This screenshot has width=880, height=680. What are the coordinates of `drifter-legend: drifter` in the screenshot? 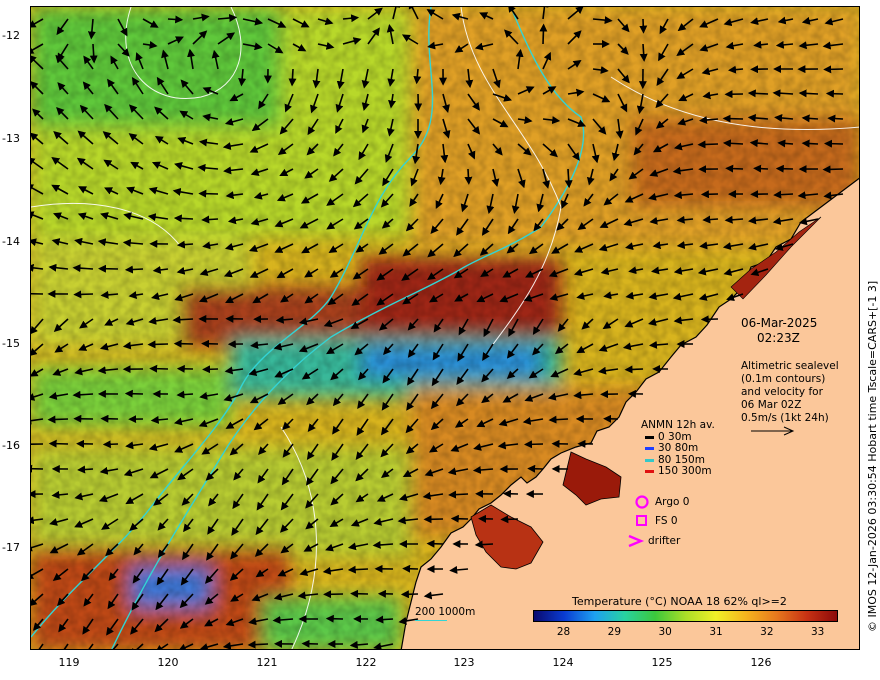 It's located at (653, 541).